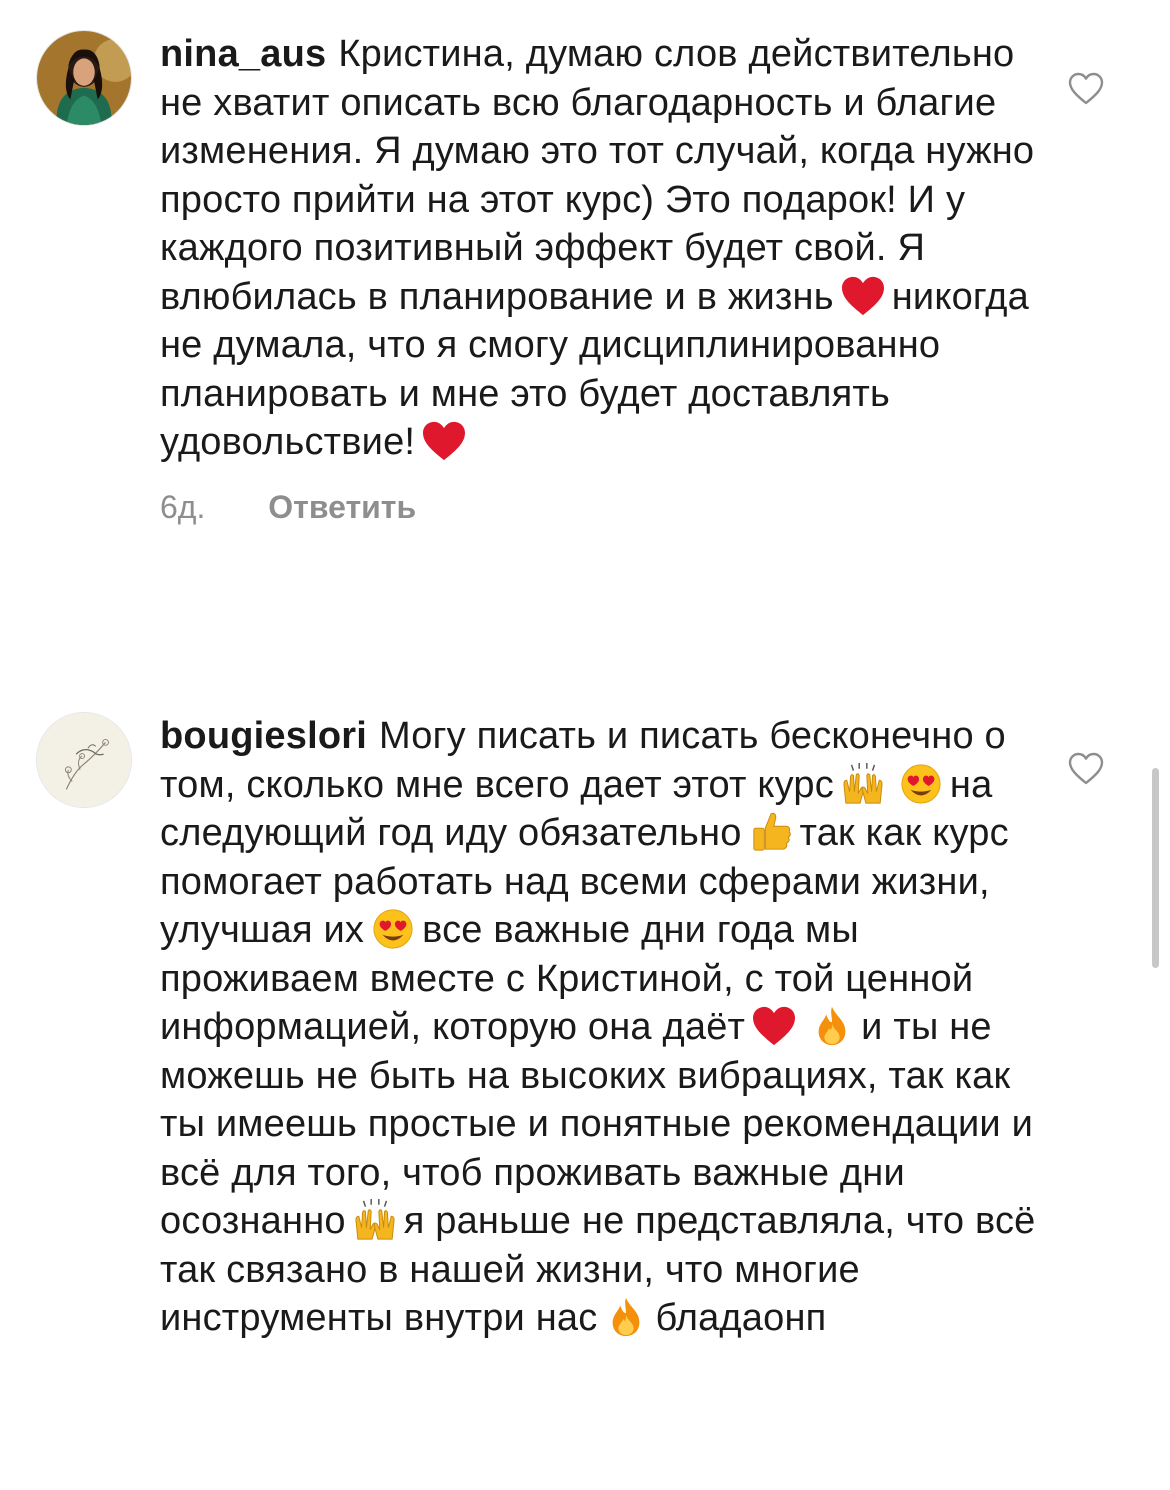  Describe the element at coordinates (183, 506) in the screenshot. I see `comment-time: 6д.` at that location.